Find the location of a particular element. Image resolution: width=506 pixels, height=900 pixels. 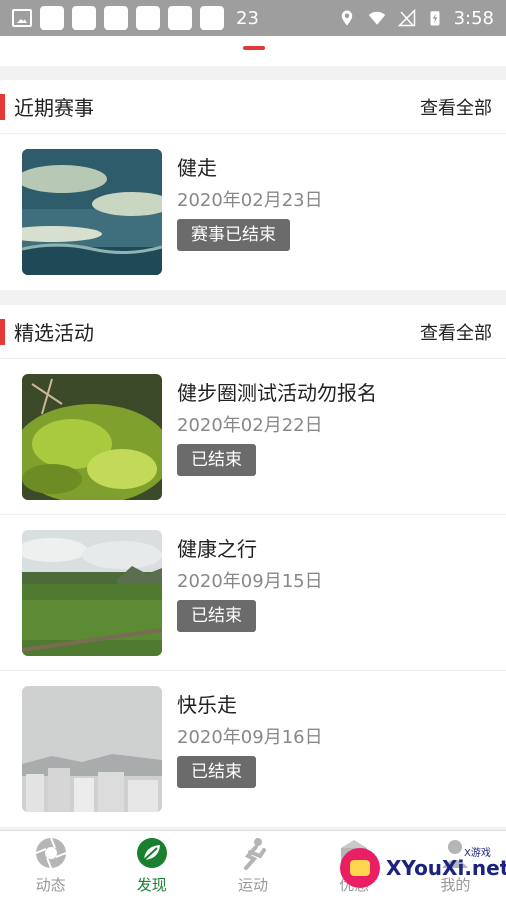

activity-title: 快乐走 is located at coordinates (207, 705).